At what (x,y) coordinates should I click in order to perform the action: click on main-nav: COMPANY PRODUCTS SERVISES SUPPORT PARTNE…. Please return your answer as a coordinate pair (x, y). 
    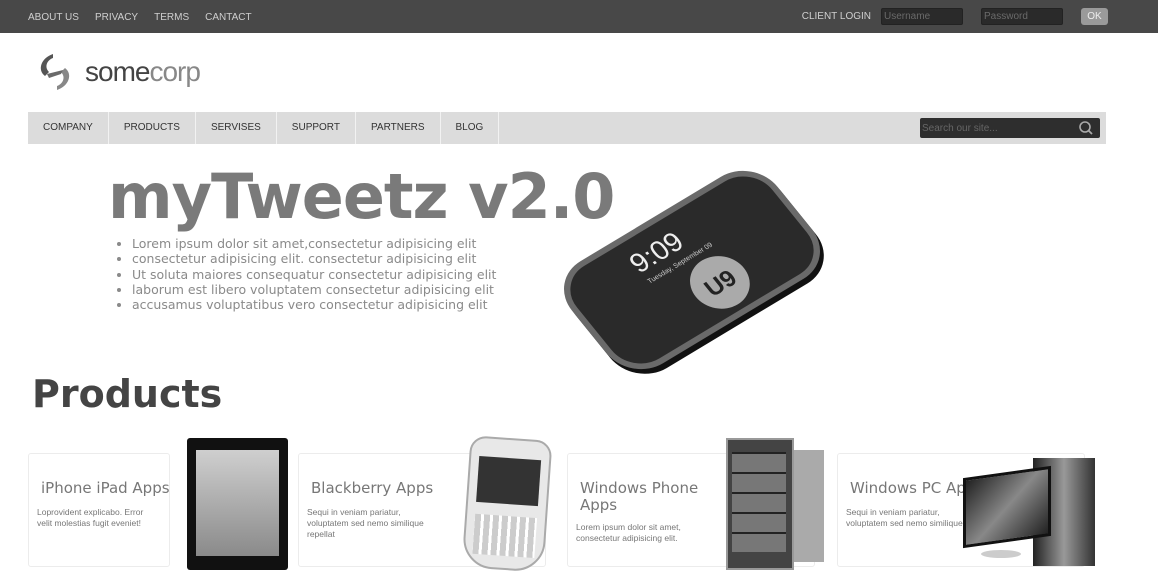
    Looking at the image, I should click on (567, 128).